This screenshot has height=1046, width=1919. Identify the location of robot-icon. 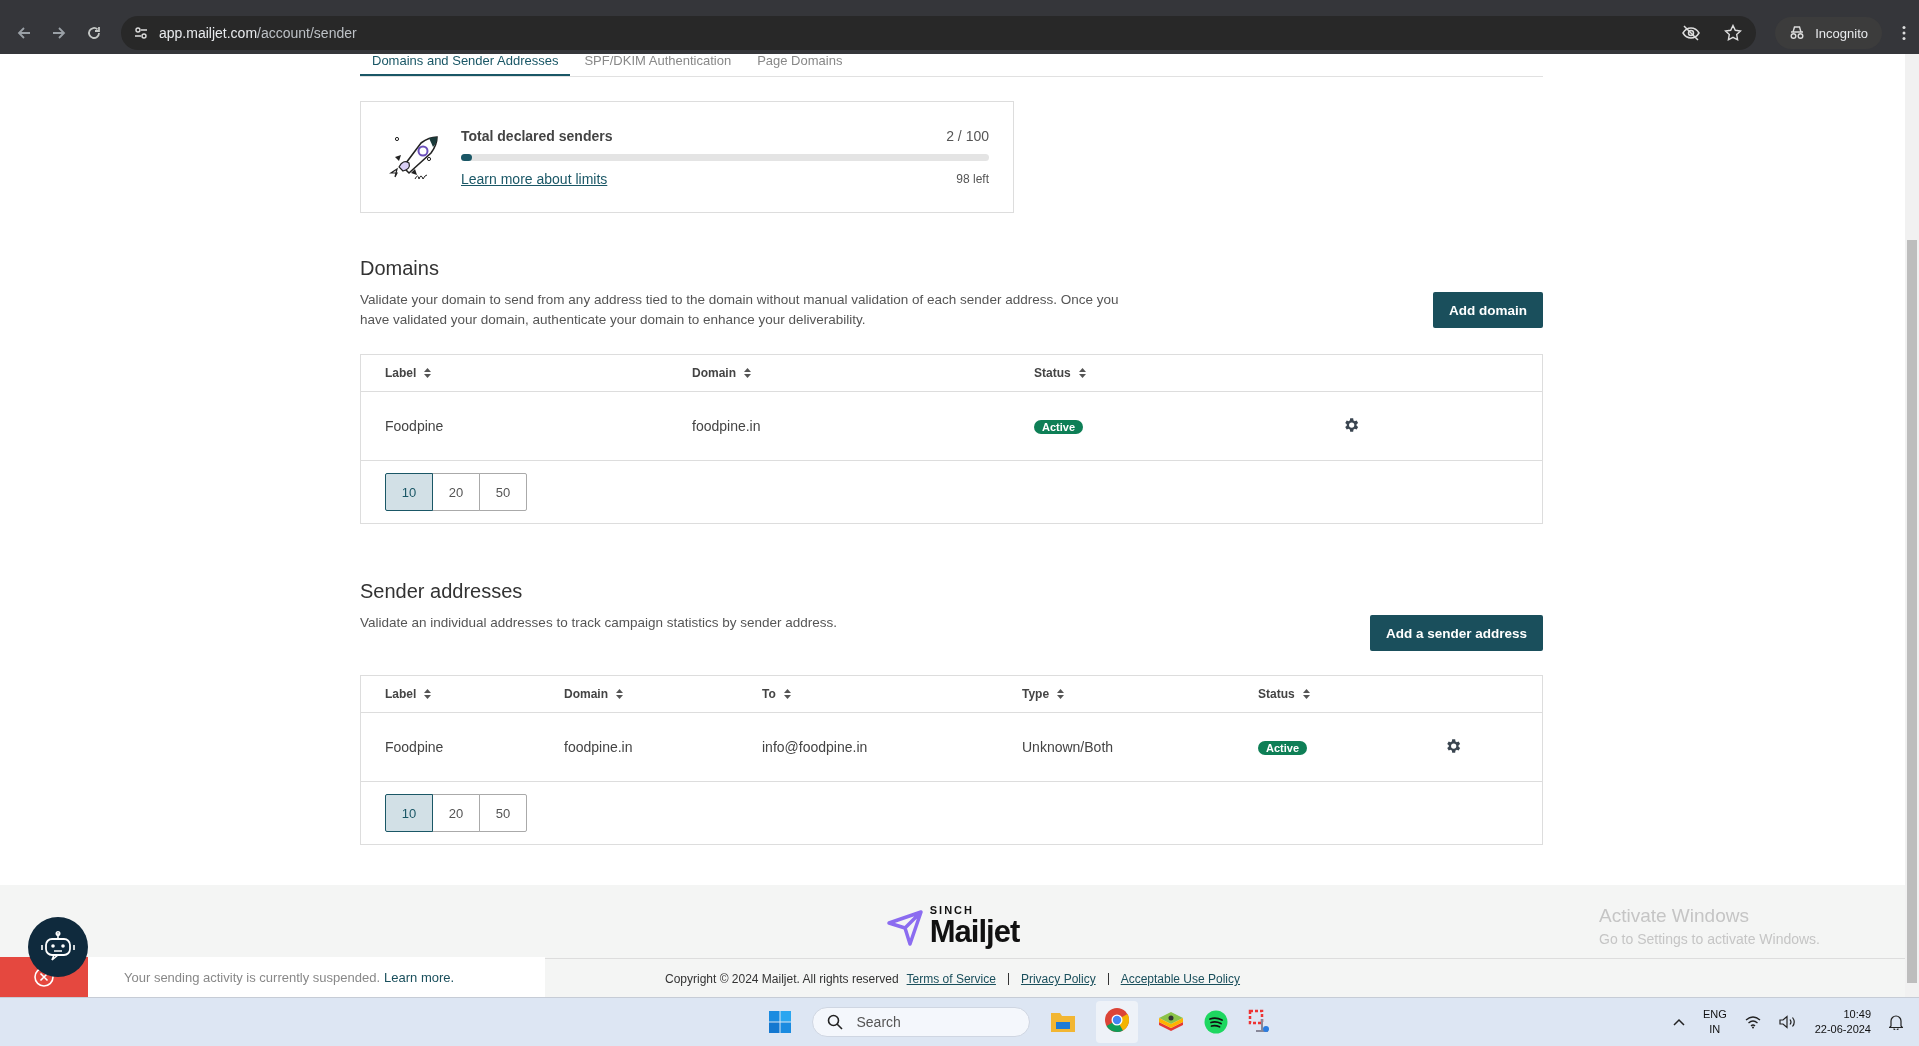
(58, 947).